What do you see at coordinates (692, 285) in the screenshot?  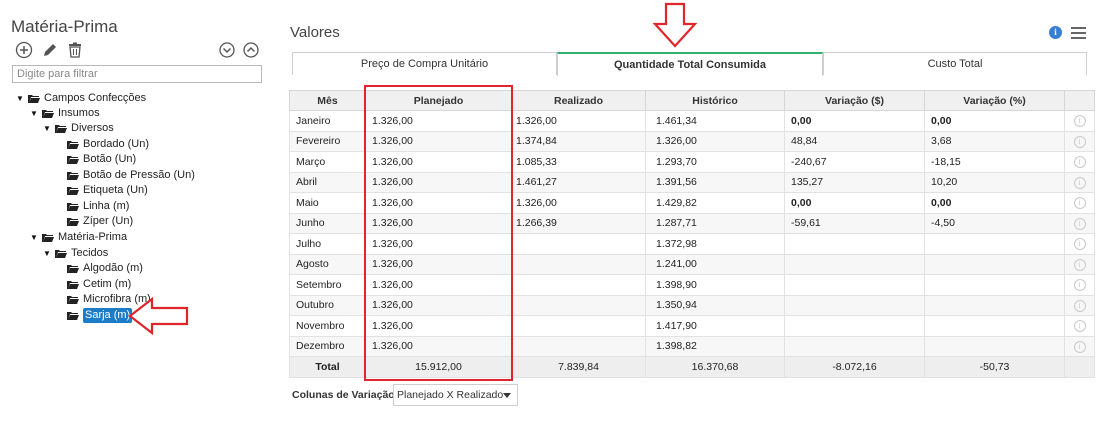 I see `table-row: Setembro 1.326,00 1.398,90 i` at bounding box center [692, 285].